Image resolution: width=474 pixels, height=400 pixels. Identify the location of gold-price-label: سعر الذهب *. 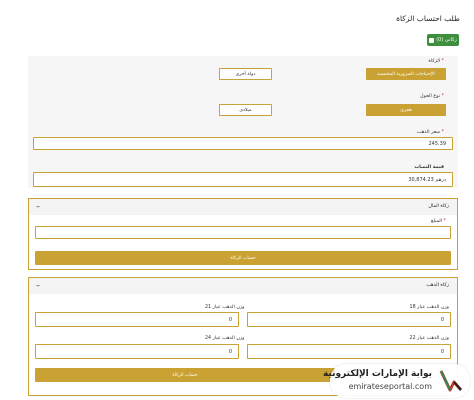
(430, 132).